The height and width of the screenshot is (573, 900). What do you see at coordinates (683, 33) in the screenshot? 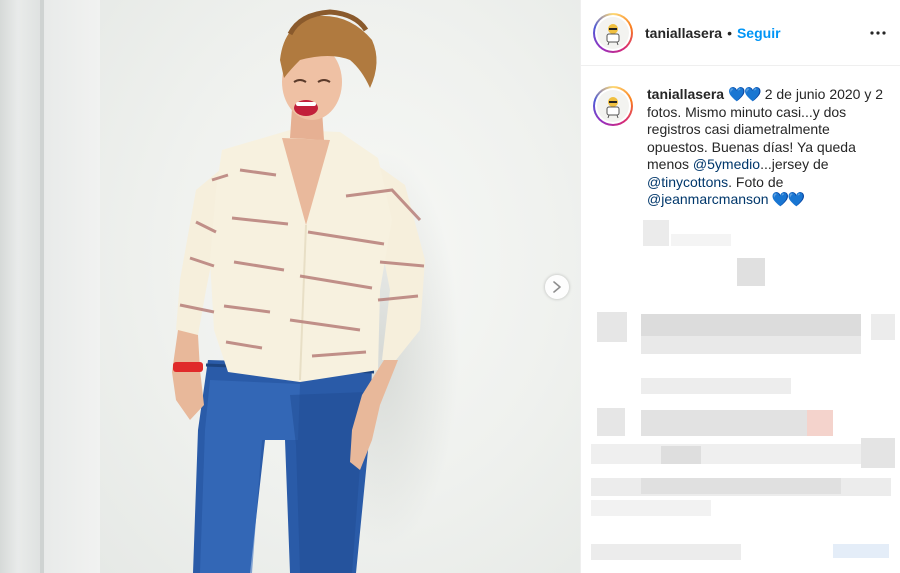
I see `header-username: taniallasera` at bounding box center [683, 33].